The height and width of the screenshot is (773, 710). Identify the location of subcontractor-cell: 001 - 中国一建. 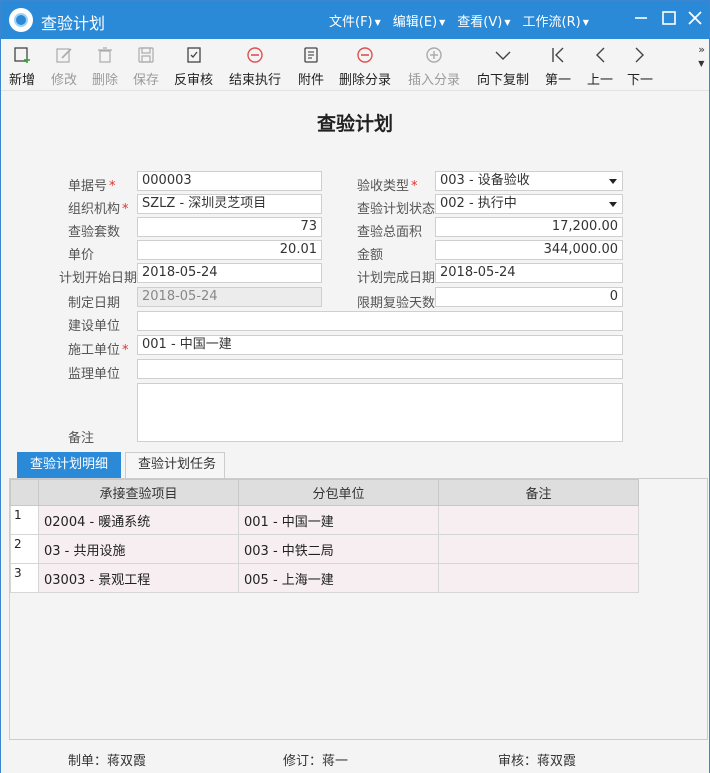
(338, 520).